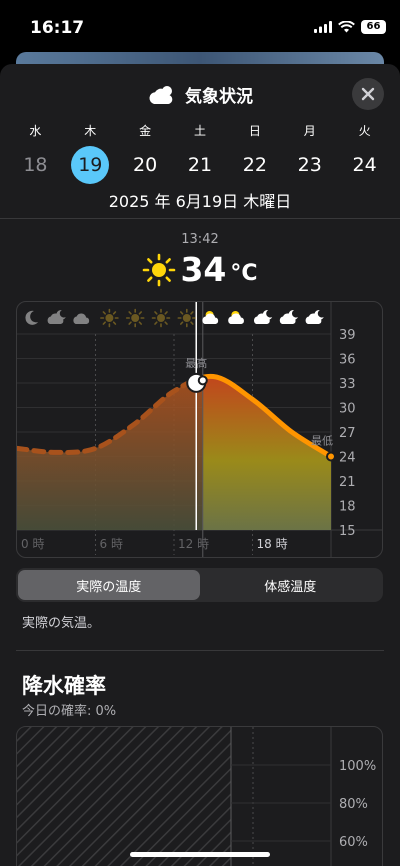 The width and height of the screenshot is (400, 866). I want to click on y-tick-label: 33, so click(347, 384).